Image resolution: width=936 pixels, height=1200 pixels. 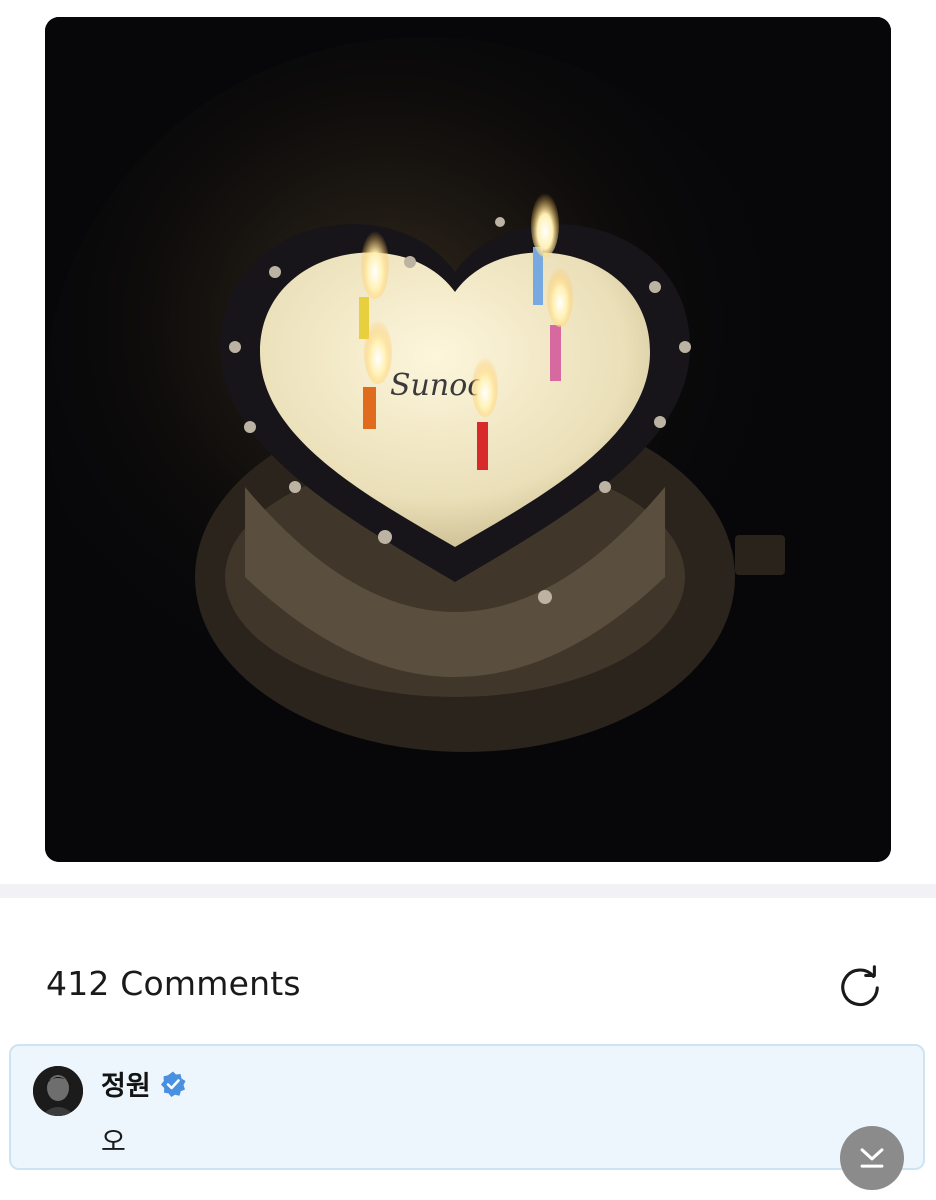 I want to click on avatar, so click(x=58, y=1091).